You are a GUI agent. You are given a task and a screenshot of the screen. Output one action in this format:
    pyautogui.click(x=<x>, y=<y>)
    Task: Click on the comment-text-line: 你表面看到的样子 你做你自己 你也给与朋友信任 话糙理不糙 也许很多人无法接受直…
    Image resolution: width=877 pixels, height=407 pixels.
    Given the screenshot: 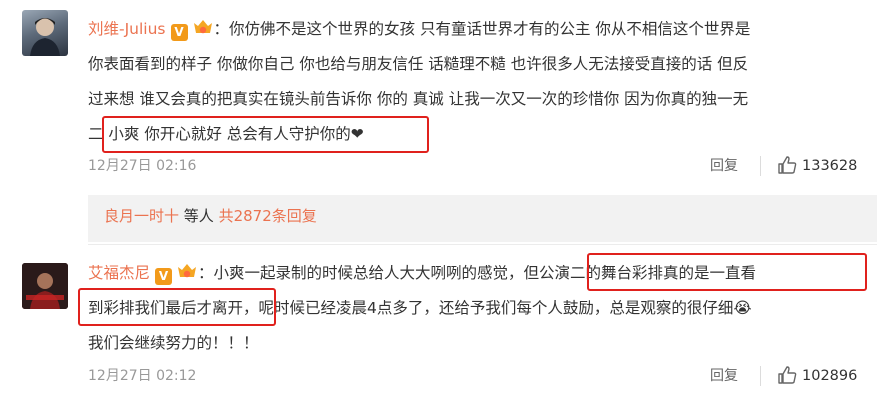 What is the action you would take?
    pyautogui.click(x=418, y=64)
    